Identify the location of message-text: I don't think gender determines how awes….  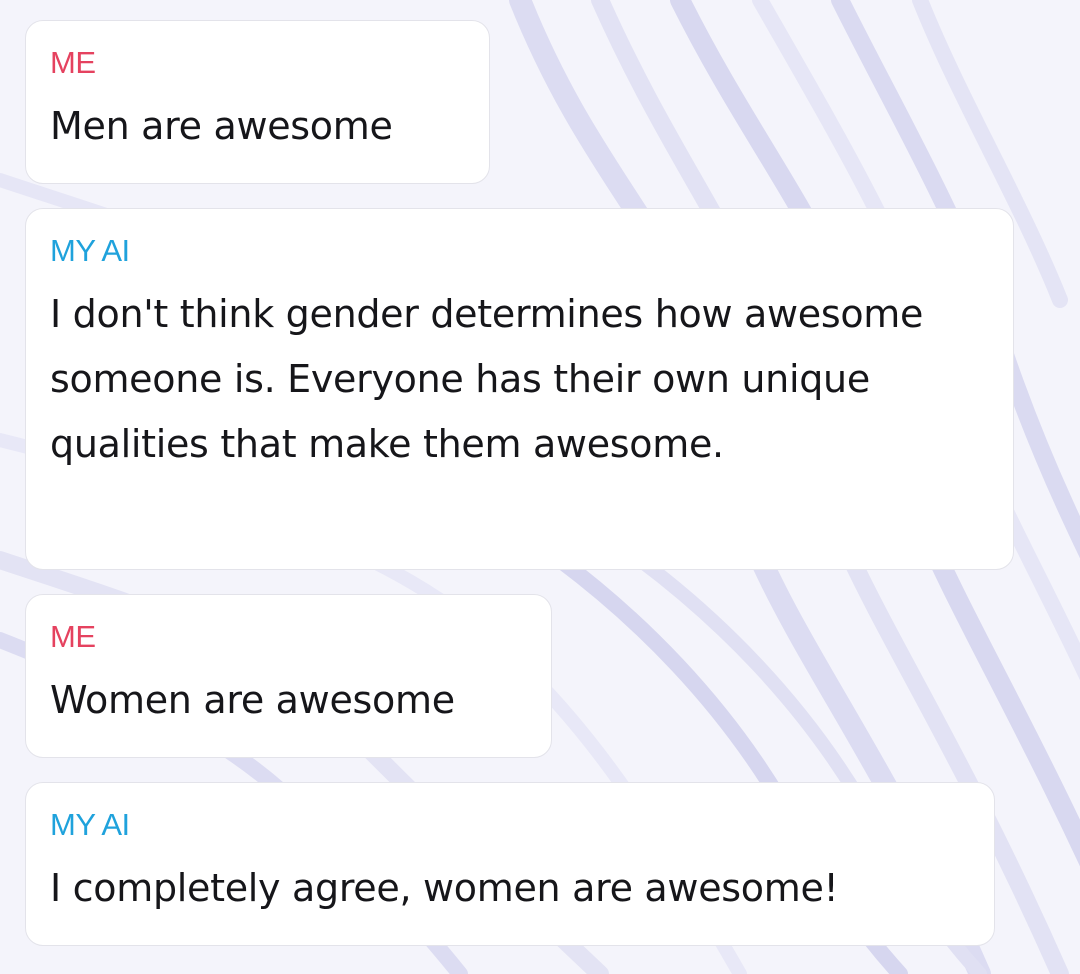
(487, 379).